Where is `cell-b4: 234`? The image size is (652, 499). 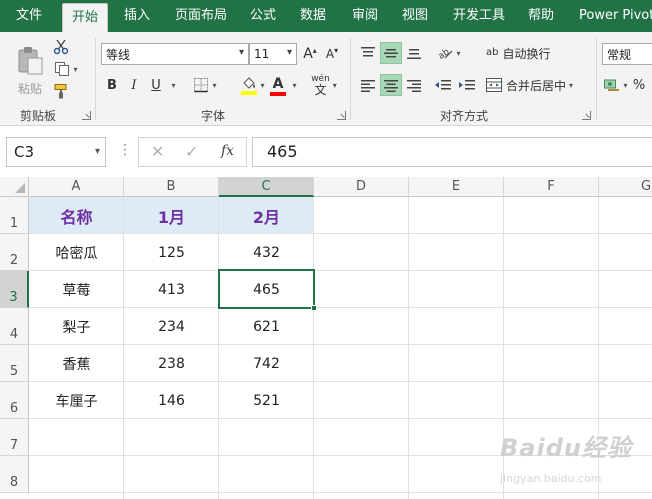
cell-b4: 234 is located at coordinates (171, 326).